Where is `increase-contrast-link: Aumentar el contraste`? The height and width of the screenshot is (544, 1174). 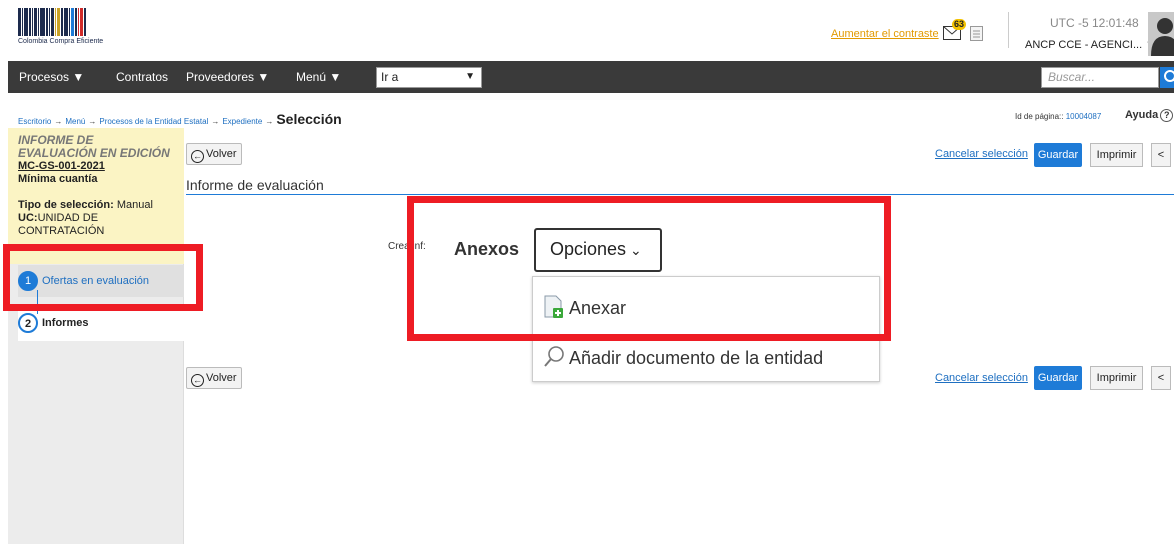
increase-contrast-link: Aumentar el contraste is located at coordinates (885, 34).